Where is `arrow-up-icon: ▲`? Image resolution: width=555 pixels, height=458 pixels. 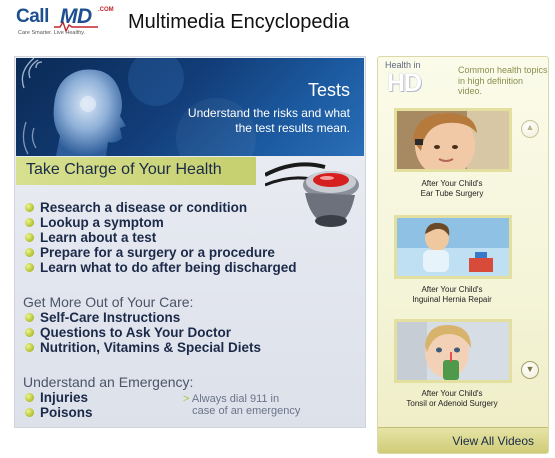
arrow-up-icon: ▲ is located at coordinates (530, 127).